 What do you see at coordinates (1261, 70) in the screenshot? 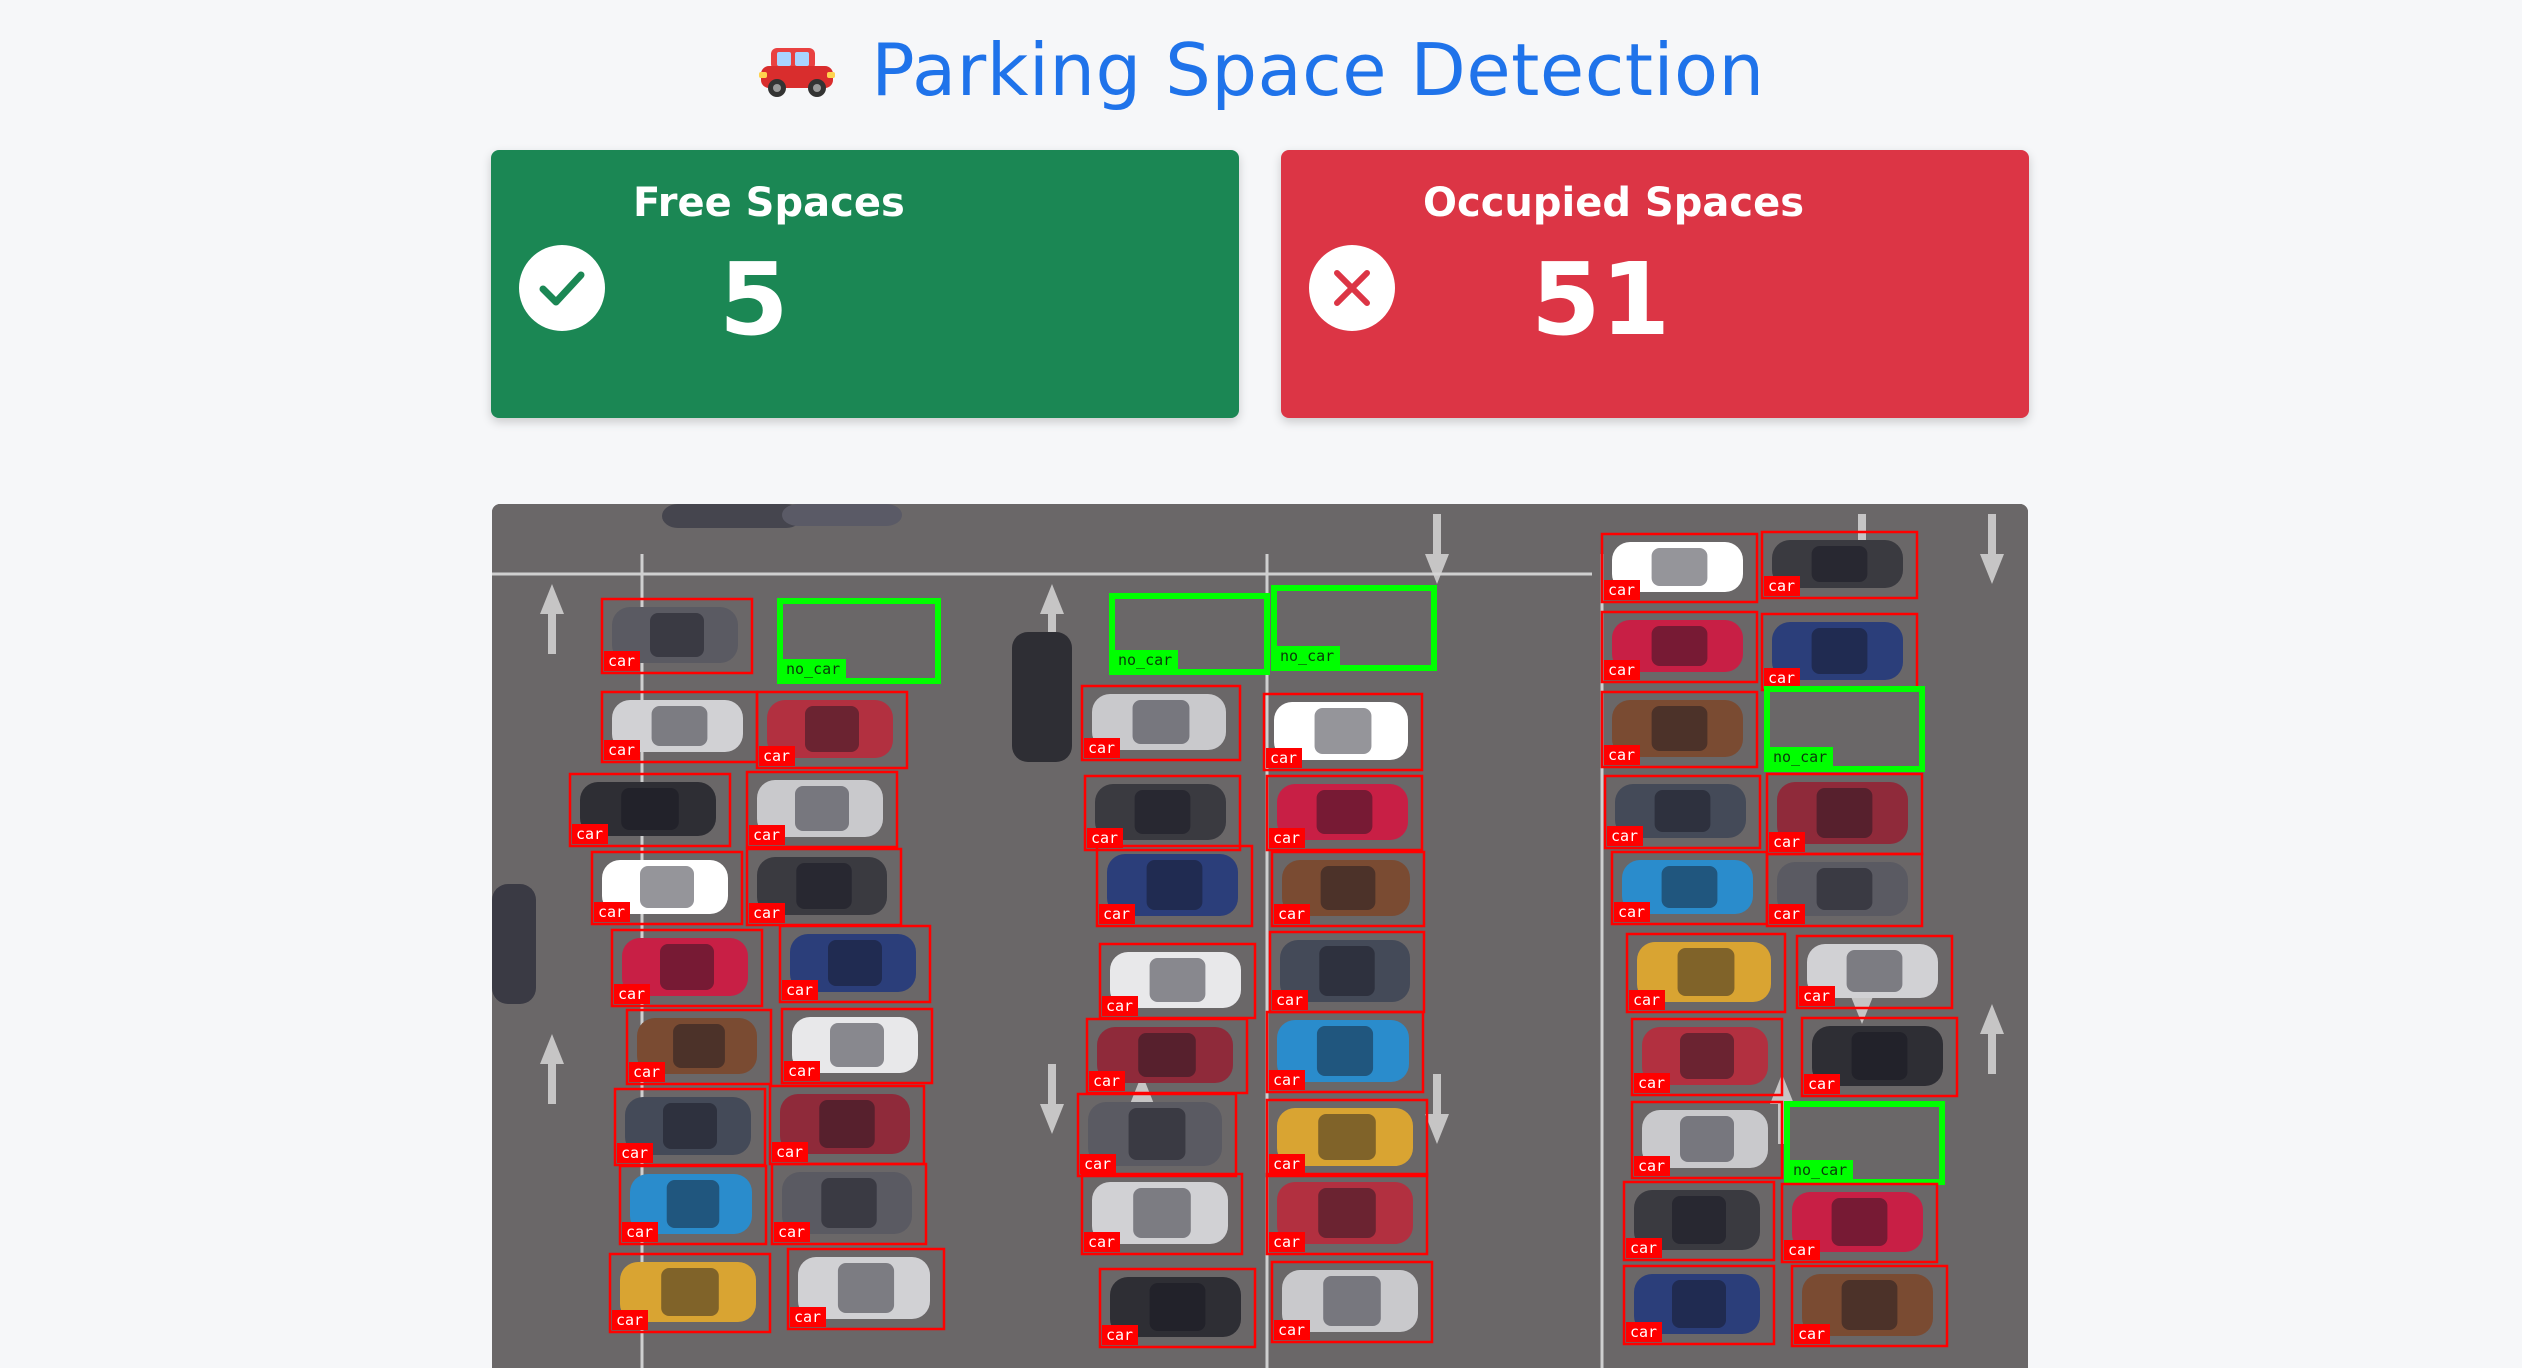
I see `page-header: Parking Space Detection` at bounding box center [1261, 70].